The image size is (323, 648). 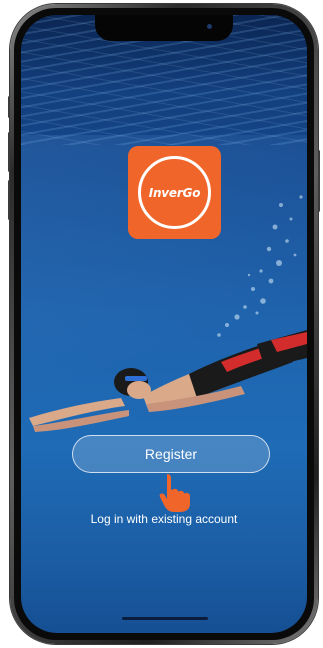 I want to click on app-logo: InverGo, so click(x=174, y=192).